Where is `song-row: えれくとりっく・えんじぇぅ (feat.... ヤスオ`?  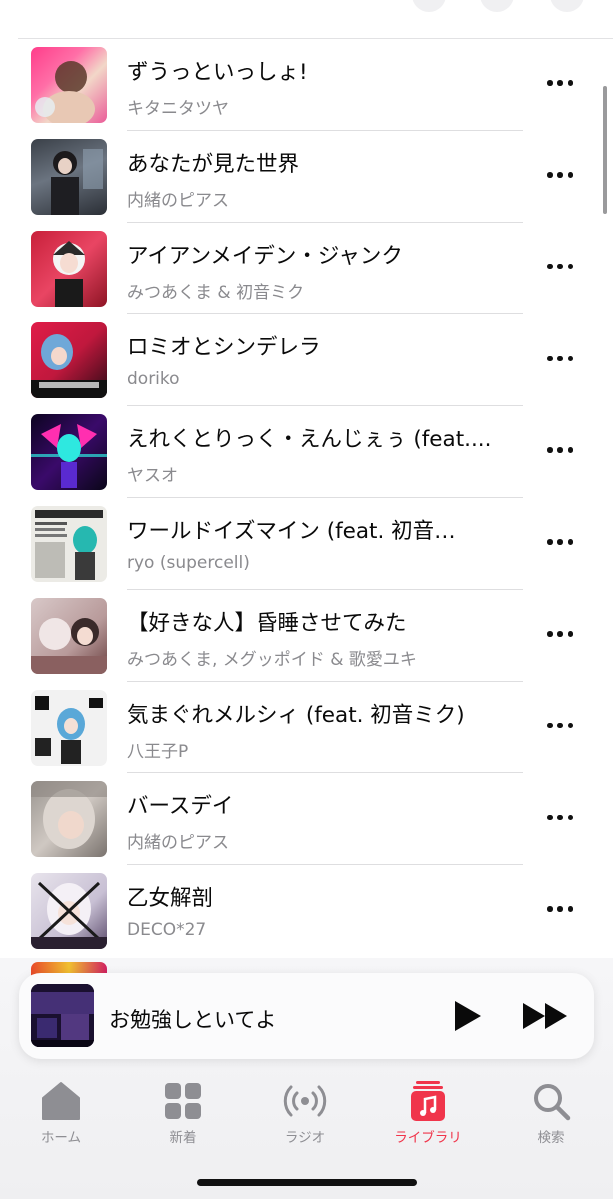 song-row: えれくとりっく・えんじぇぅ (feat.... ヤスオ is located at coordinates (306, 452).